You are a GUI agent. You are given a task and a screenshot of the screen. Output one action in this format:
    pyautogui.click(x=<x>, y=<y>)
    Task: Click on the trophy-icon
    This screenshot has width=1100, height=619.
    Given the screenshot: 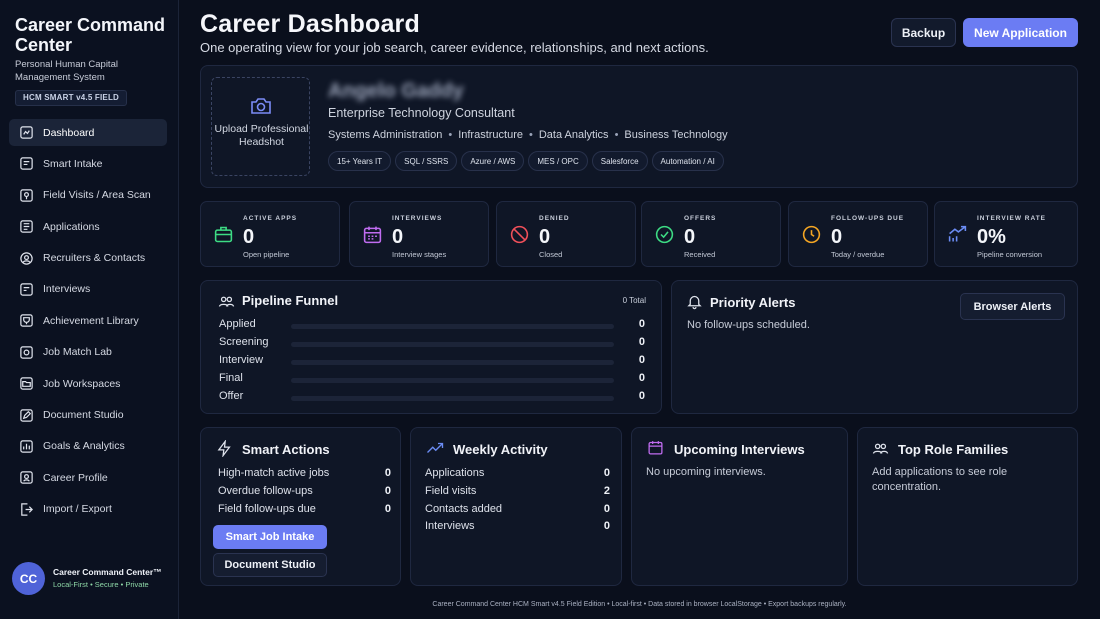 What is the action you would take?
    pyautogui.click(x=26, y=321)
    